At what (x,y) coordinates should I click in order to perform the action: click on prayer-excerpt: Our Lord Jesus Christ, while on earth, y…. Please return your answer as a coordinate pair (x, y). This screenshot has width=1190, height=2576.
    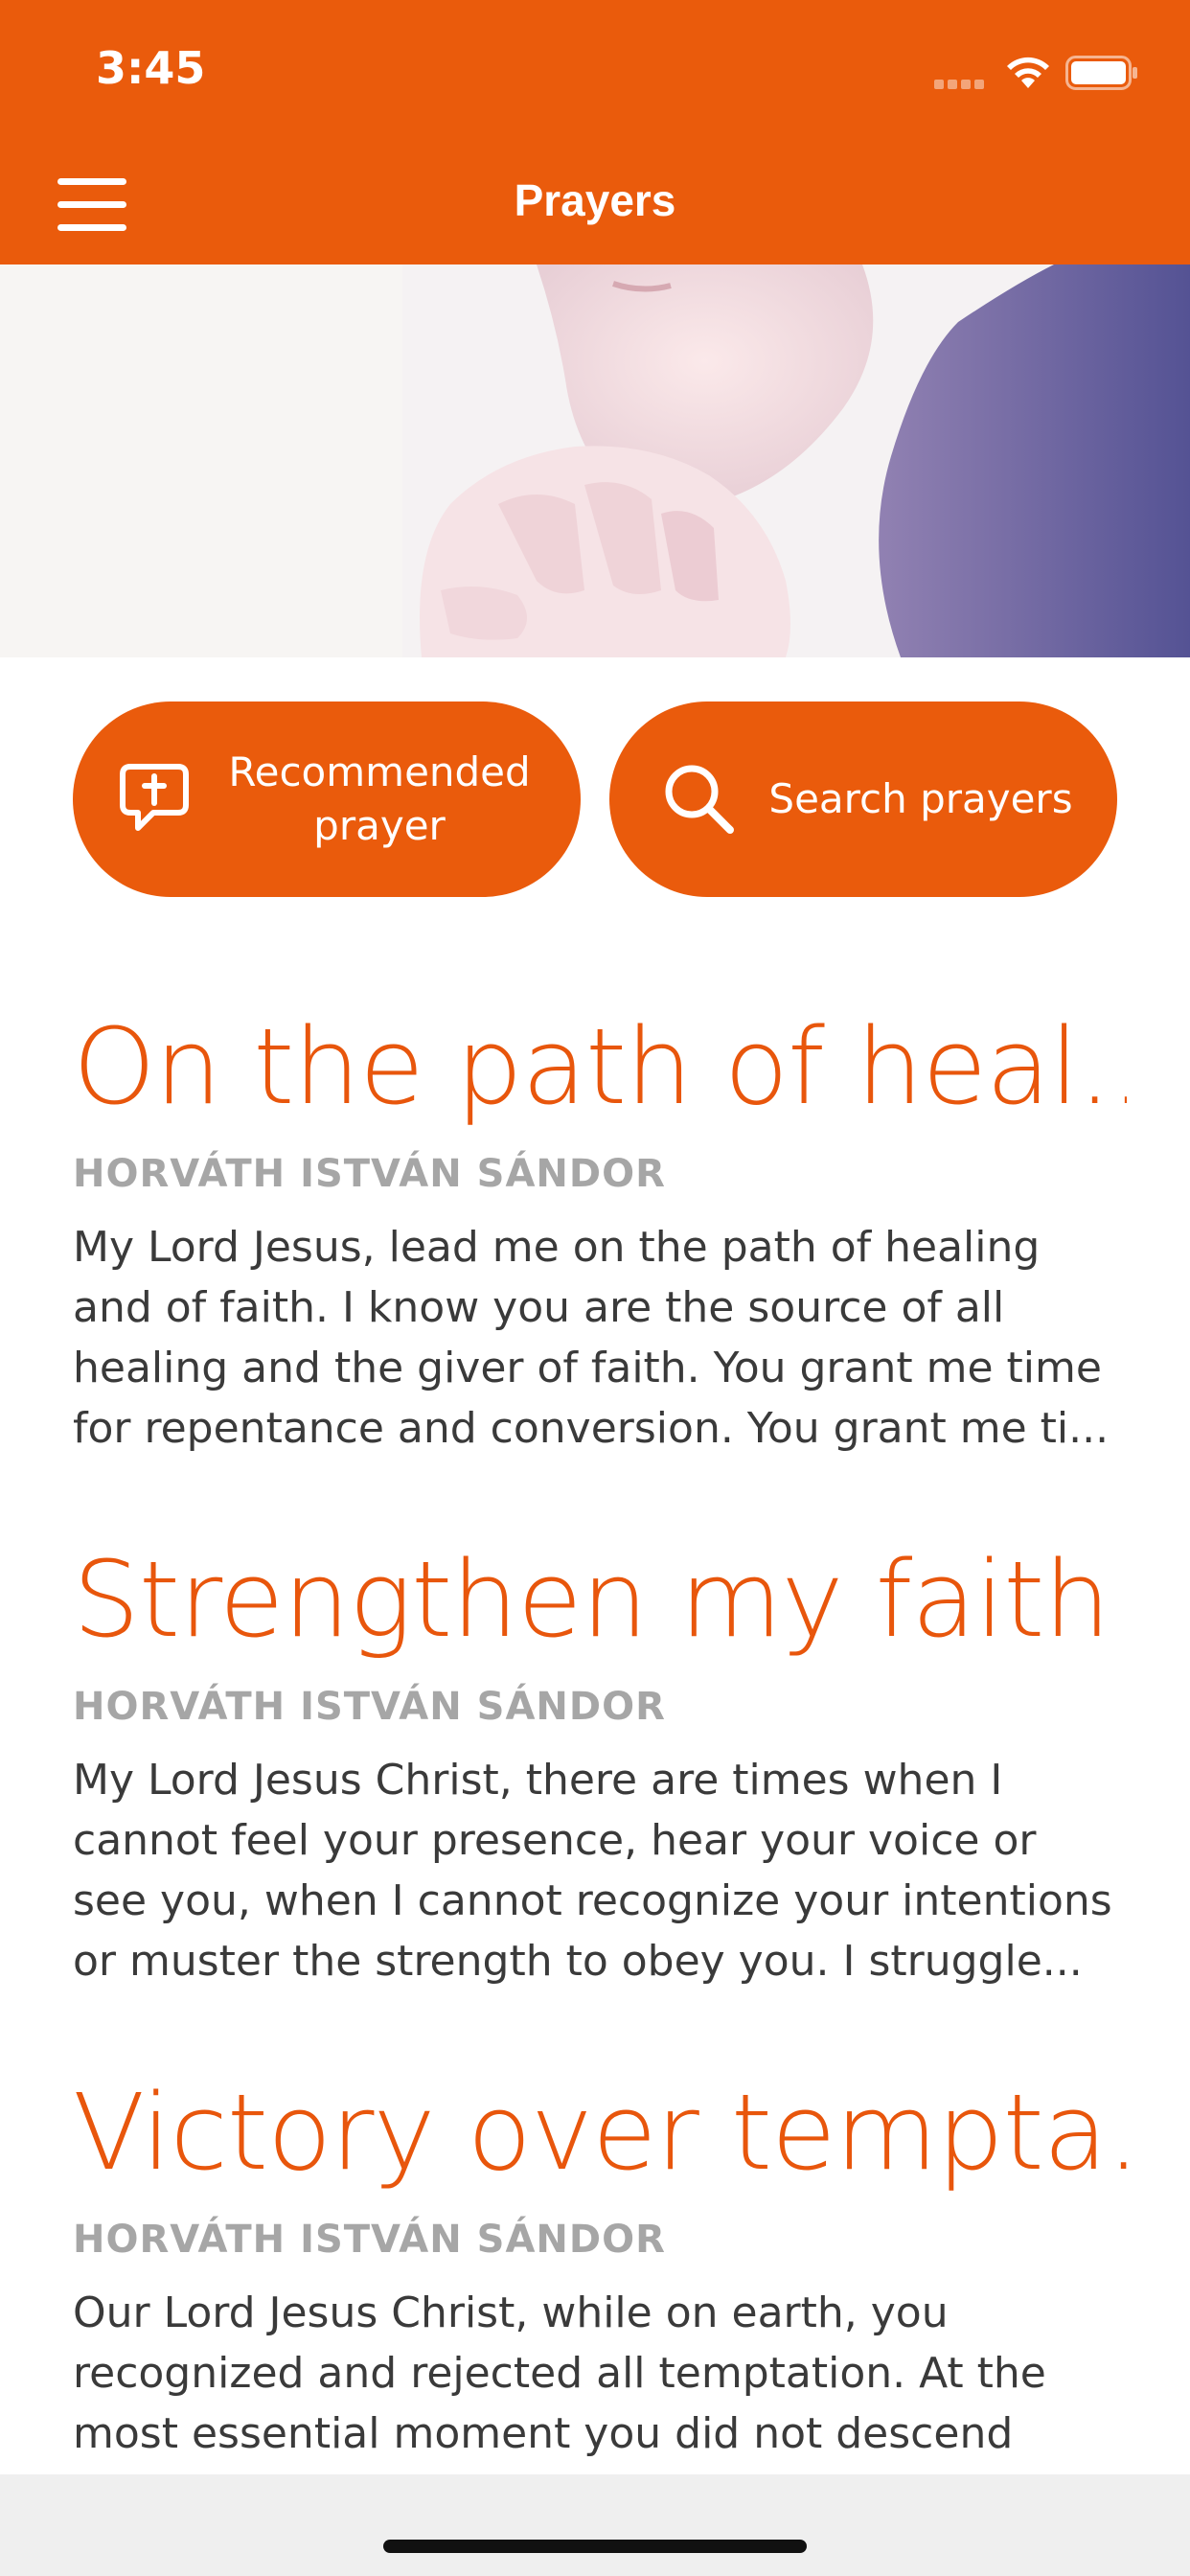
    Looking at the image, I should click on (559, 2373).